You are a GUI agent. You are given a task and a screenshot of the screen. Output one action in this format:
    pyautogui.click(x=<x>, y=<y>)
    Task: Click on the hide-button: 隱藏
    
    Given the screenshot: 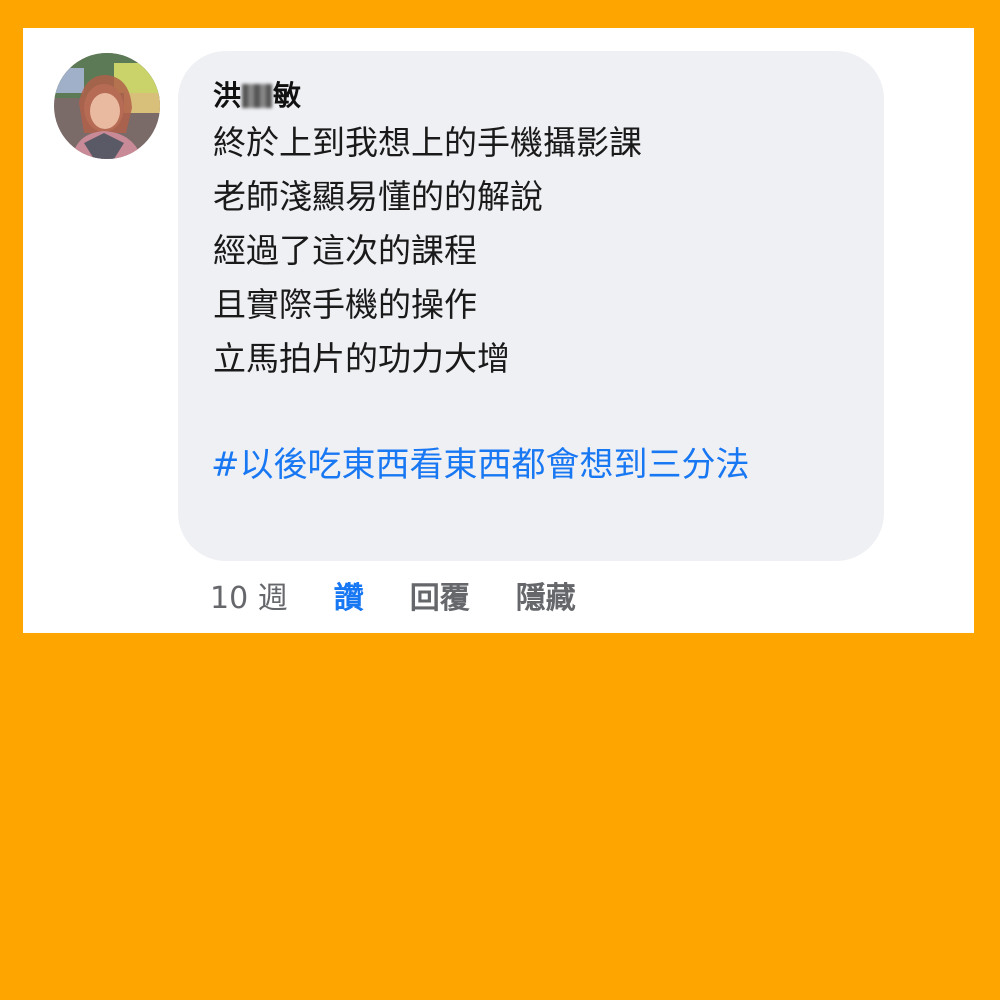 What is the action you would take?
    pyautogui.click(x=546, y=595)
    